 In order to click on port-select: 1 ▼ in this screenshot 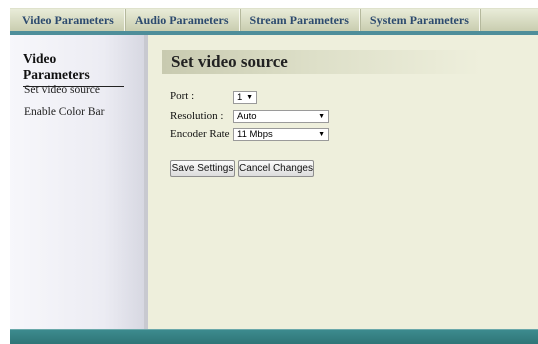, I will do `click(245, 97)`.